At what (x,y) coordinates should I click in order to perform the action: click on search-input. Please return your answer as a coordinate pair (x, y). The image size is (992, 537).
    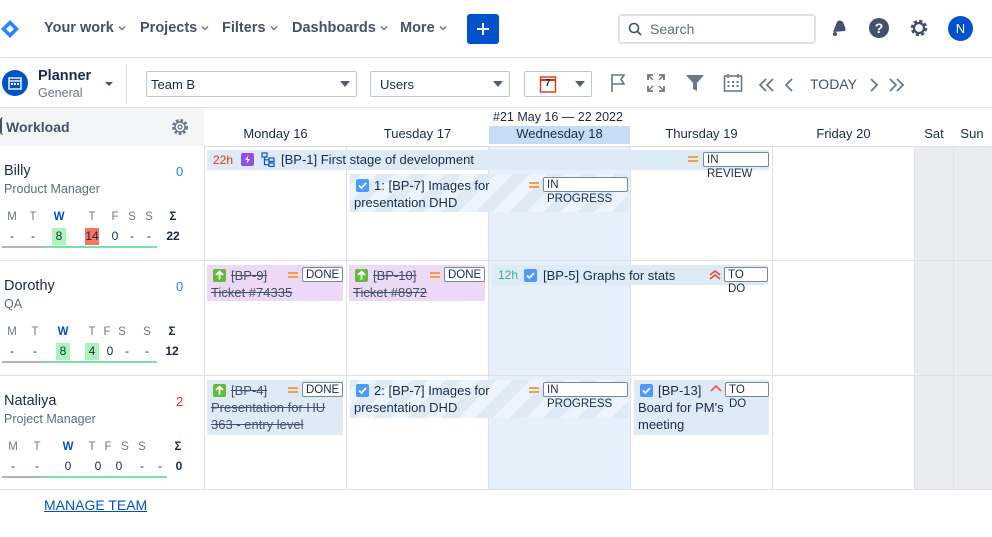
    Looking at the image, I should click on (725, 29).